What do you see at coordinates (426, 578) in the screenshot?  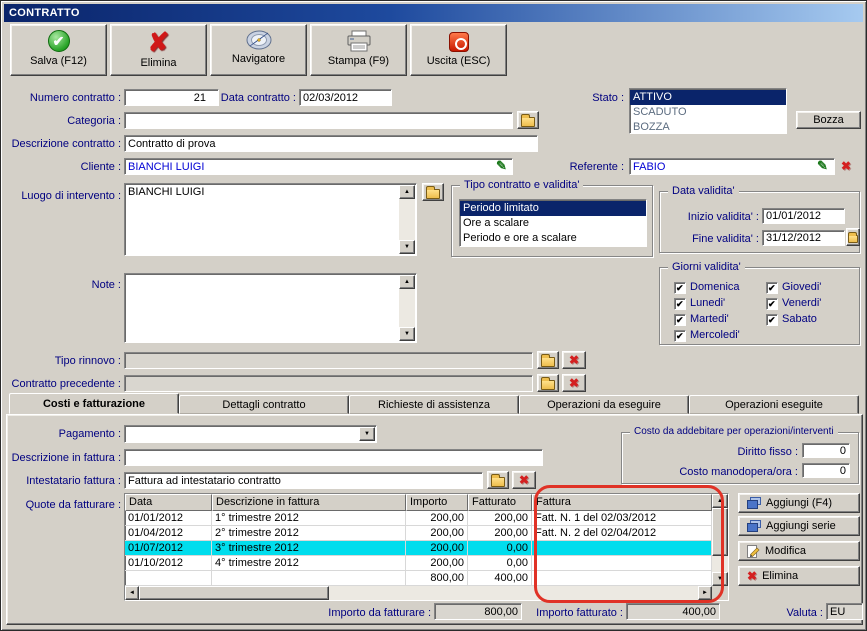 I see `table-row: 800,00 400,00` at bounding box center [426, 578].